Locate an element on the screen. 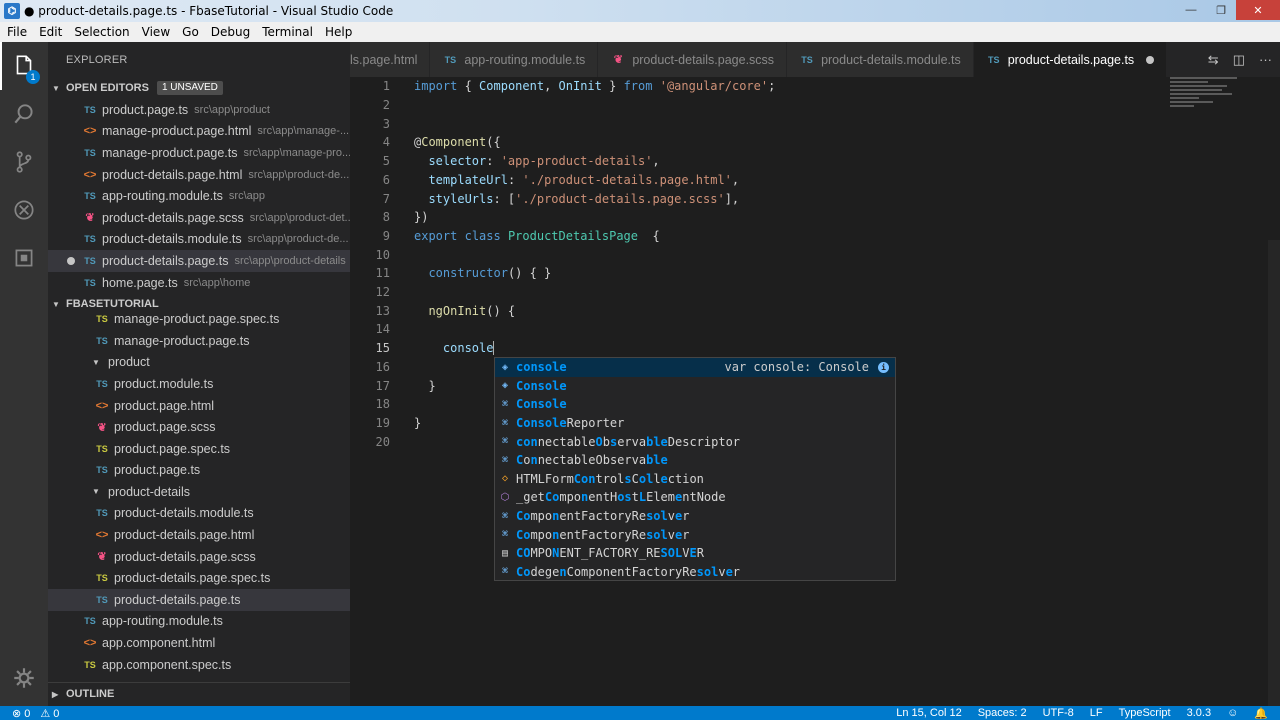 The width and height of the screenshot is (1280, 720). code-text: export class ProductDetailsPage { is located at coordinates (537, 236).